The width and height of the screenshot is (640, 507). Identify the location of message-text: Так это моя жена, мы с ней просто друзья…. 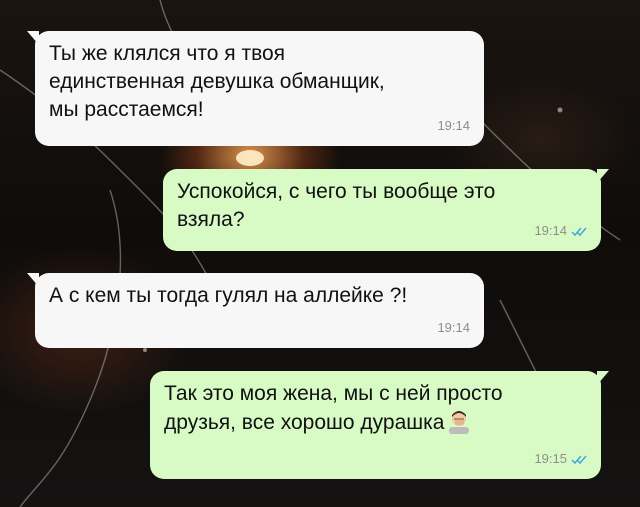
(375, 408).